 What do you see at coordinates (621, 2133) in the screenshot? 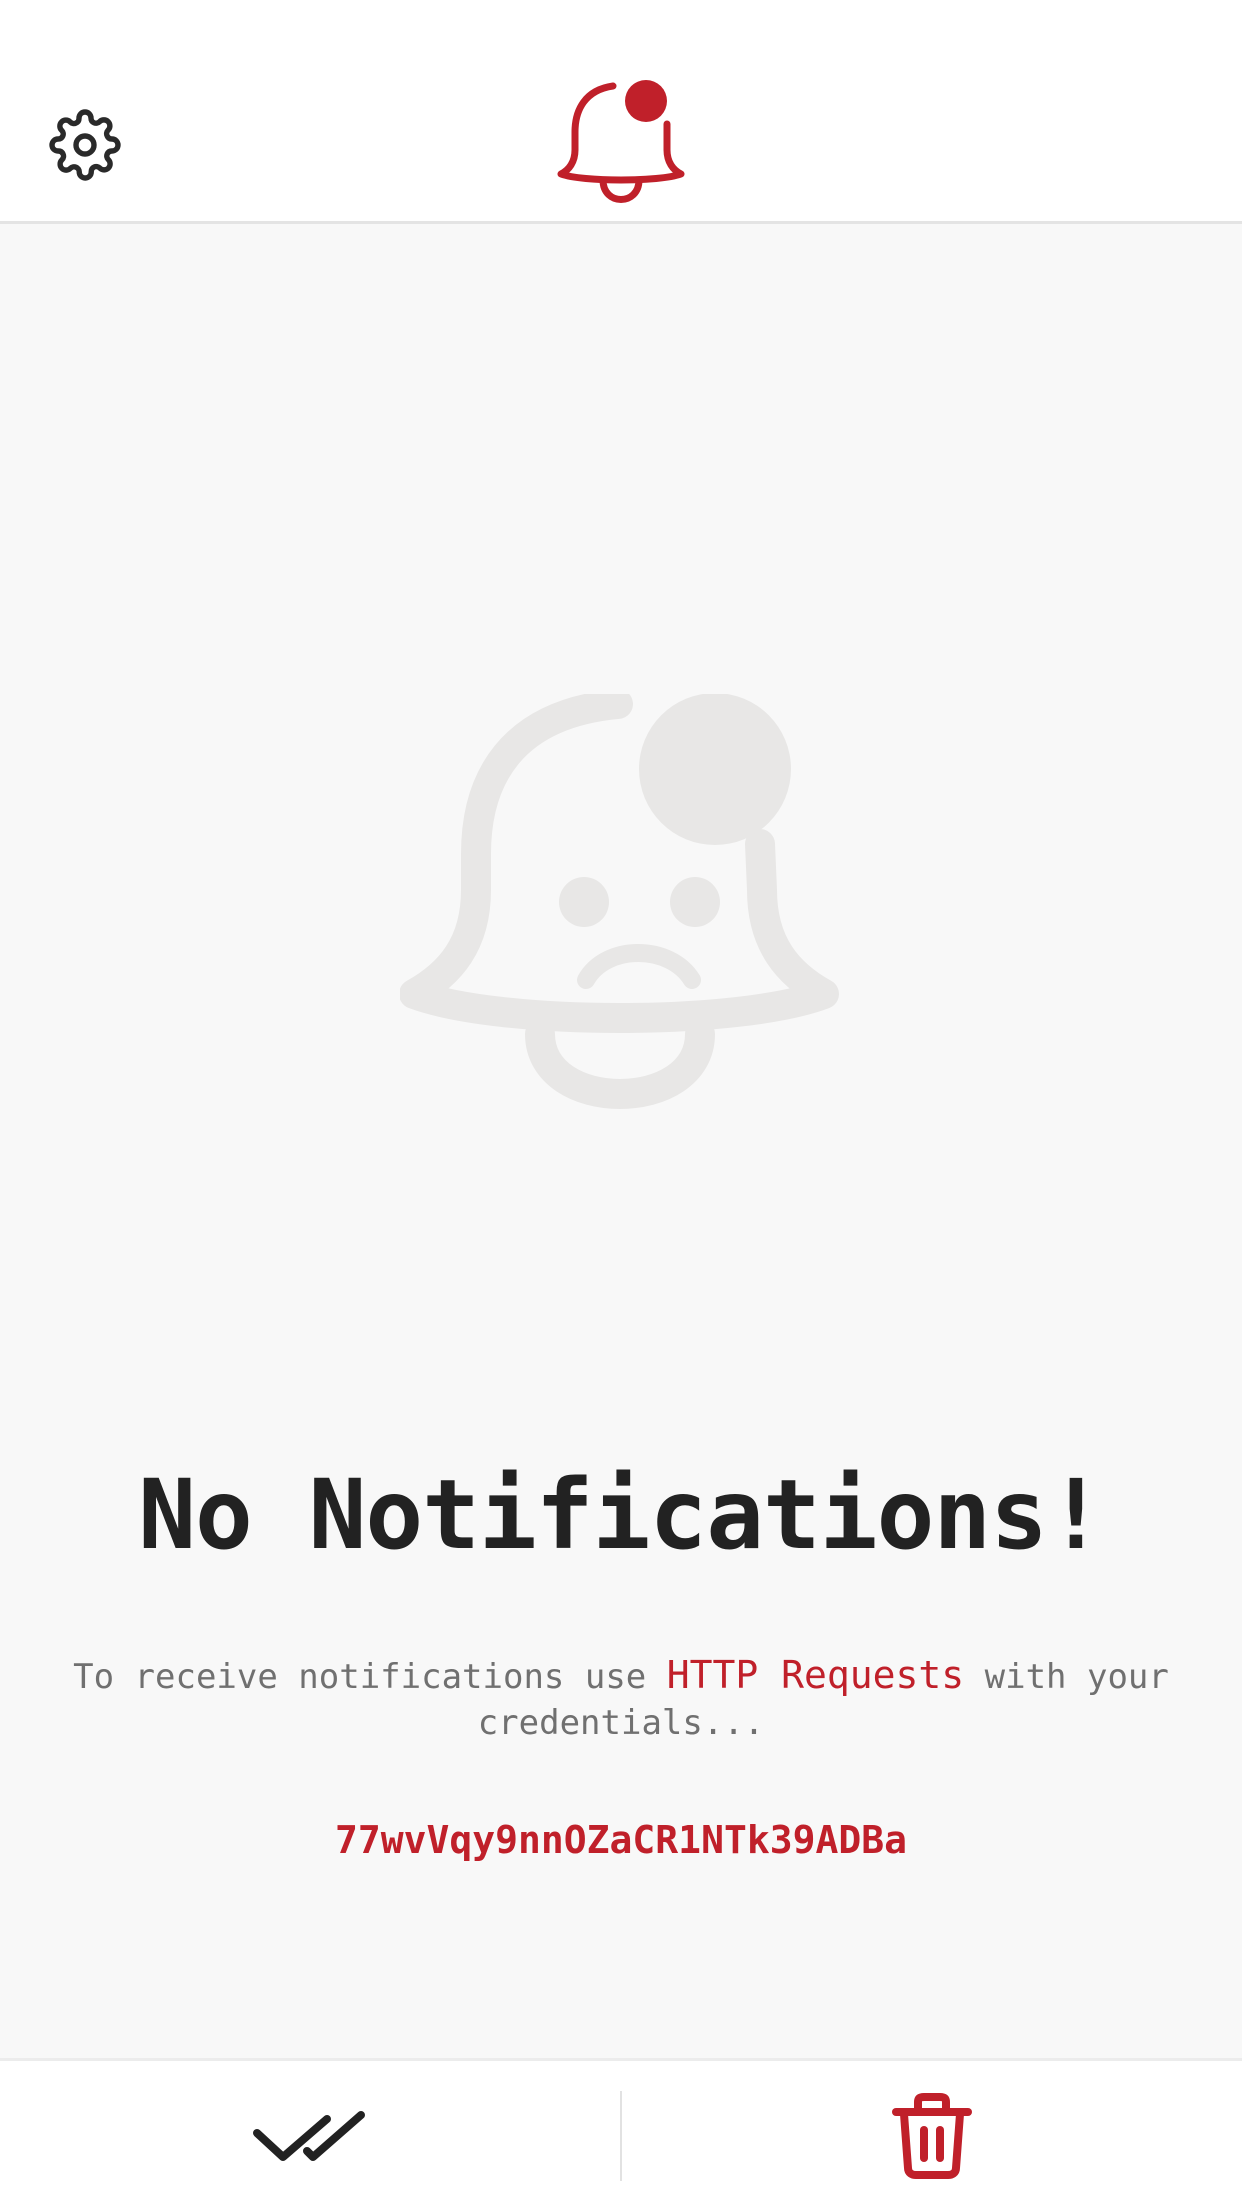
I see `bottom-action-bar` at bounding box center [621, 2133].